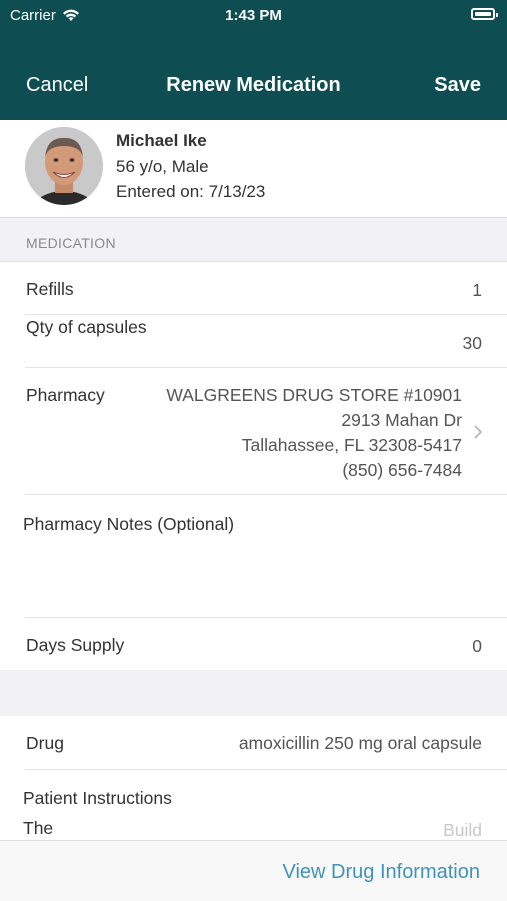 This screenshot has width=507, height=901. I want to click on qty-label: Qty of capsules, so click(86, 327).